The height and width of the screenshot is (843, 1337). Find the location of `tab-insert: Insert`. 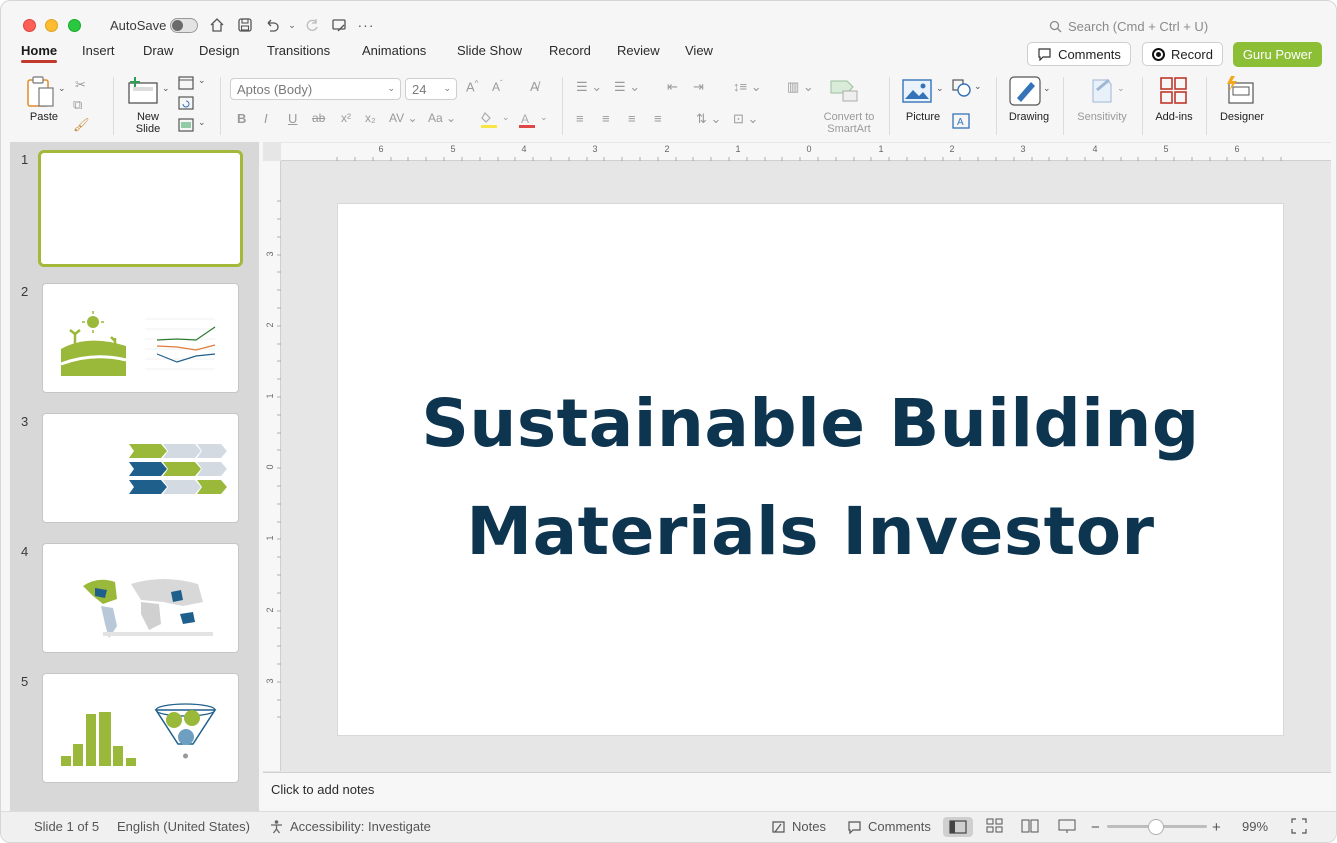

tab-insert: Insert is located at coordinates (98, 50).